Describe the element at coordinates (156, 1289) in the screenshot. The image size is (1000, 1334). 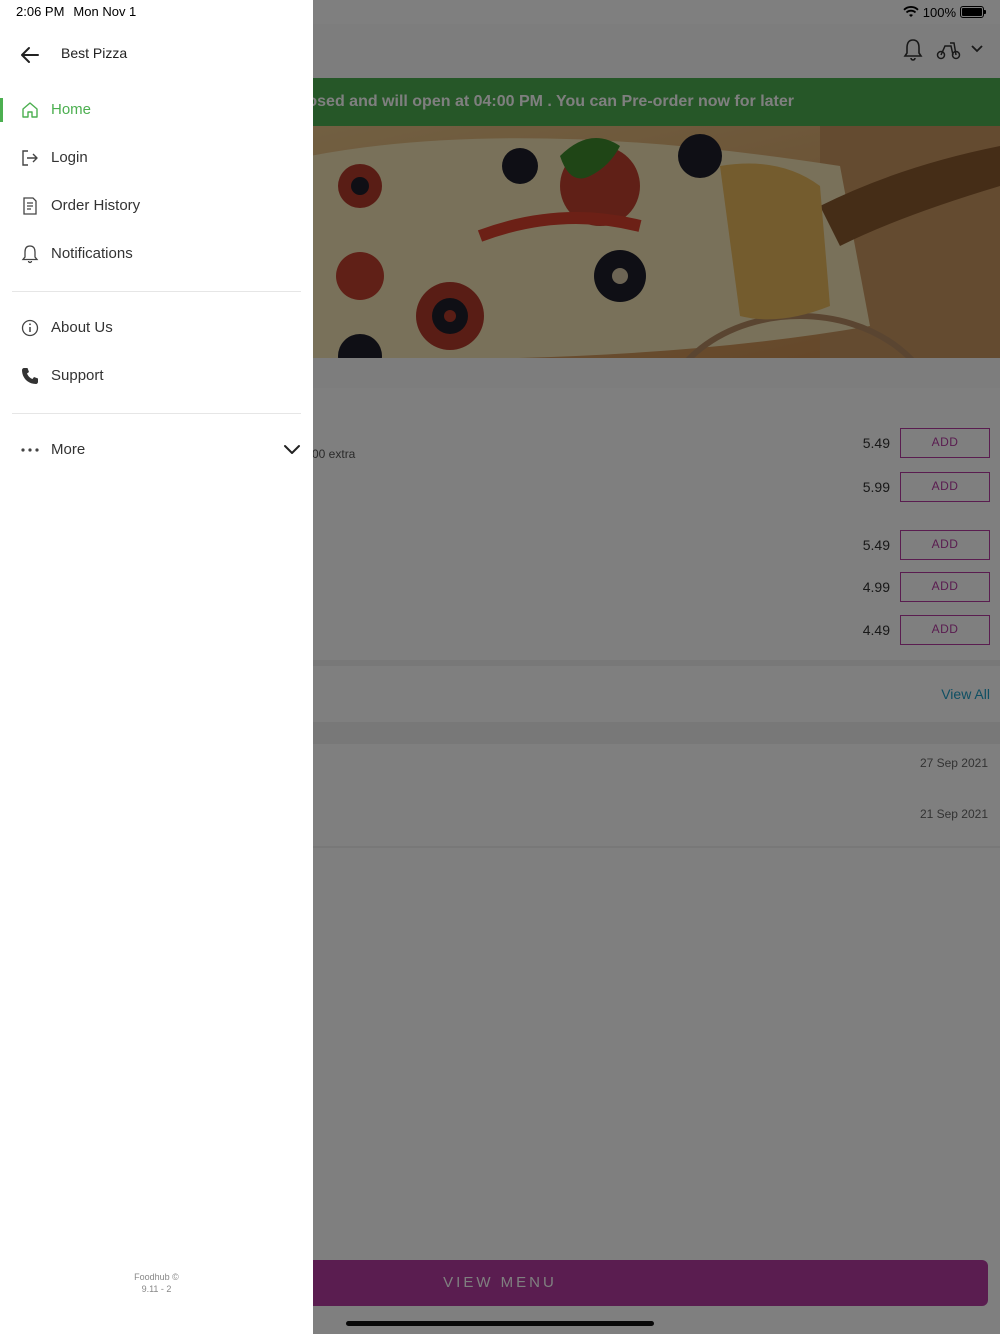
I see `footer-version: 9.11 - 2` at that location.